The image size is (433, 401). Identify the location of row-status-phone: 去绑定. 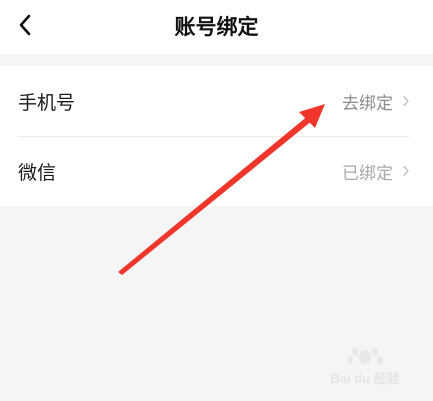
(367, 101).